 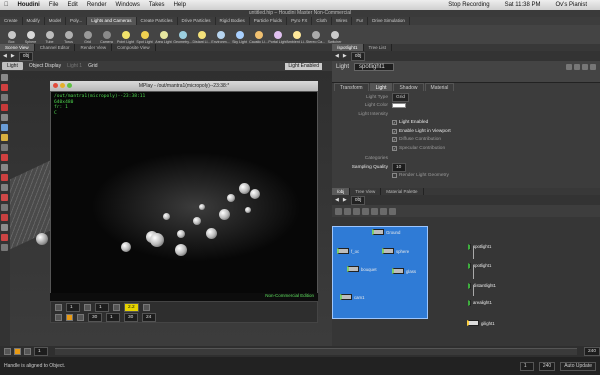 I want to click on node-gilight: gilight1, so click(x=481, y=323).